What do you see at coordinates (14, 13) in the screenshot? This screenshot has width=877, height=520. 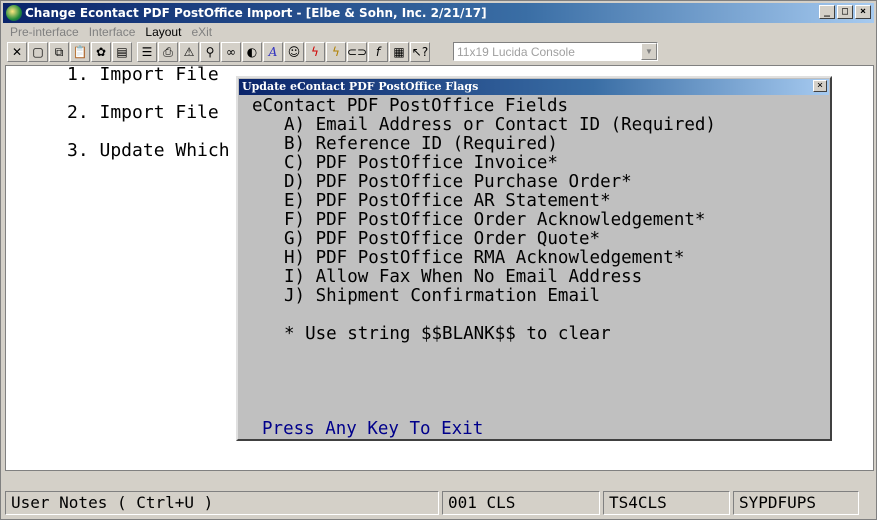 I see `app-icon` at bounding box center [14, 13].